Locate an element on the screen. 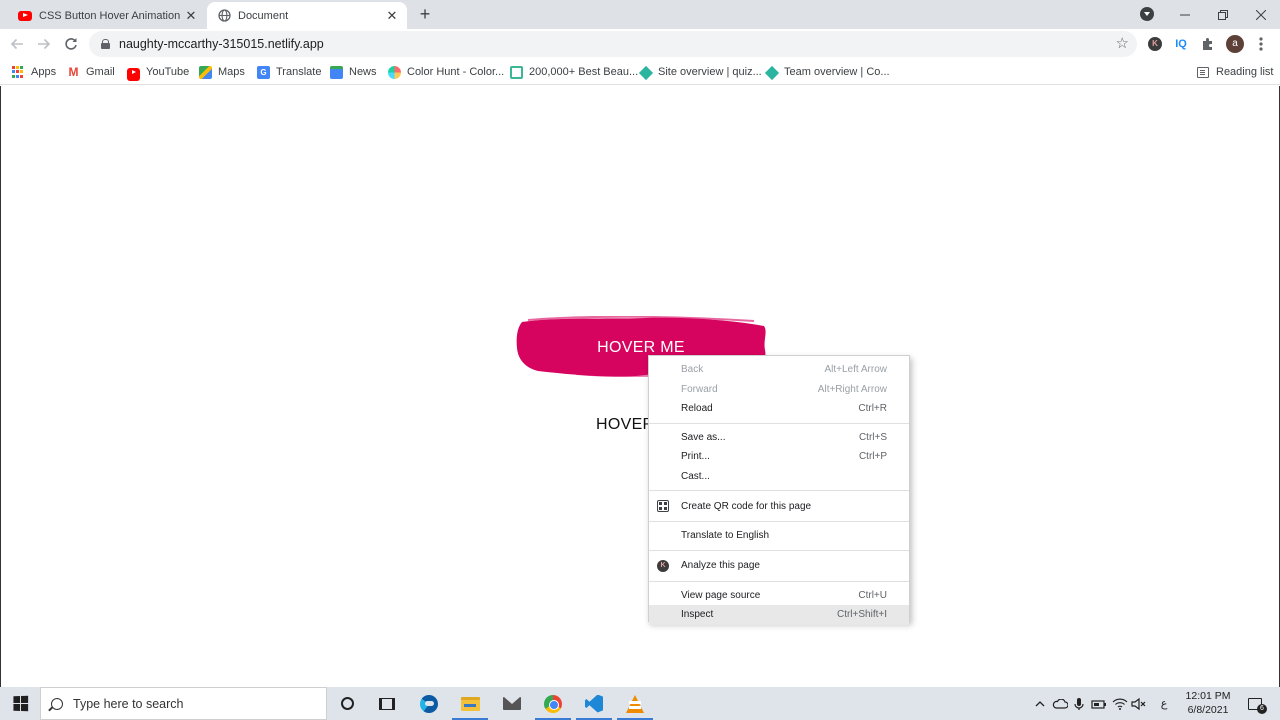 Image resolution: width=1280 pixels, height=720 pixels. chrome-button is located at coordinates (553, 703).